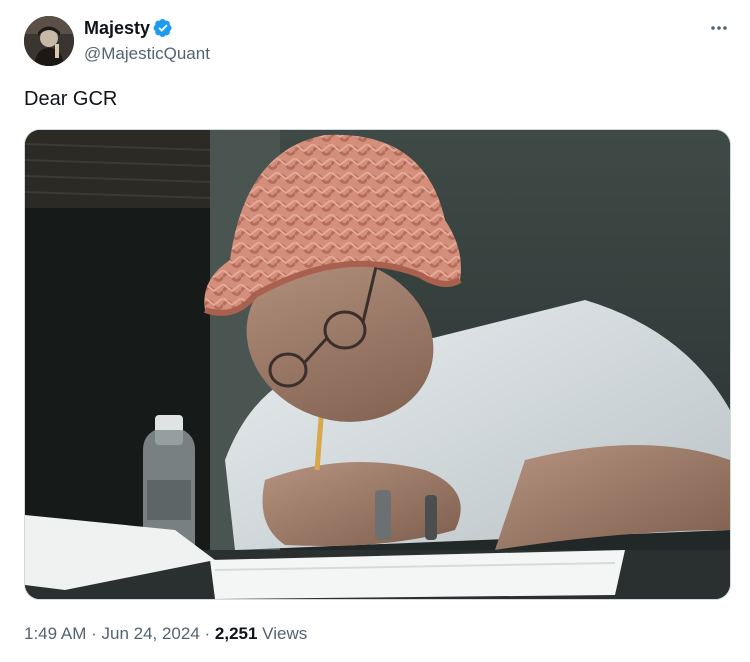 This screenshot has height=662, width=750. What do you see at coordinates (719, 28) in the screenshot?
I see `more-options-icon` at bounding box center [719, 28].